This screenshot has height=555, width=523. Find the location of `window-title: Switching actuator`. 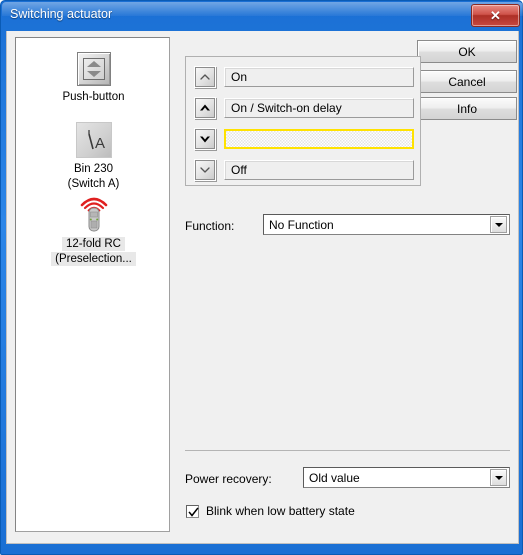

window-title: Switching actuator is located at coordinates (61, 14).